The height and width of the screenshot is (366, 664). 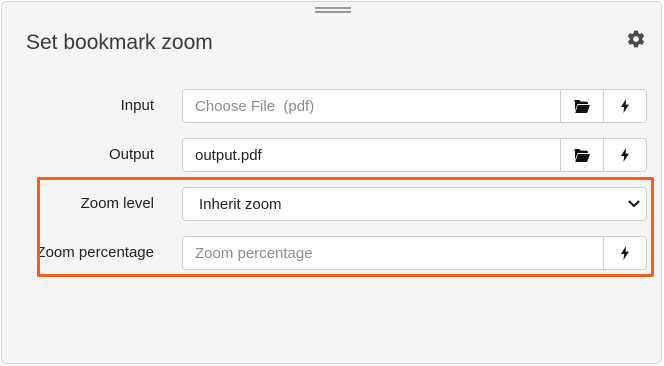 I want to click on zoom-level-label: Zoom level, so click(x=117, y=203).